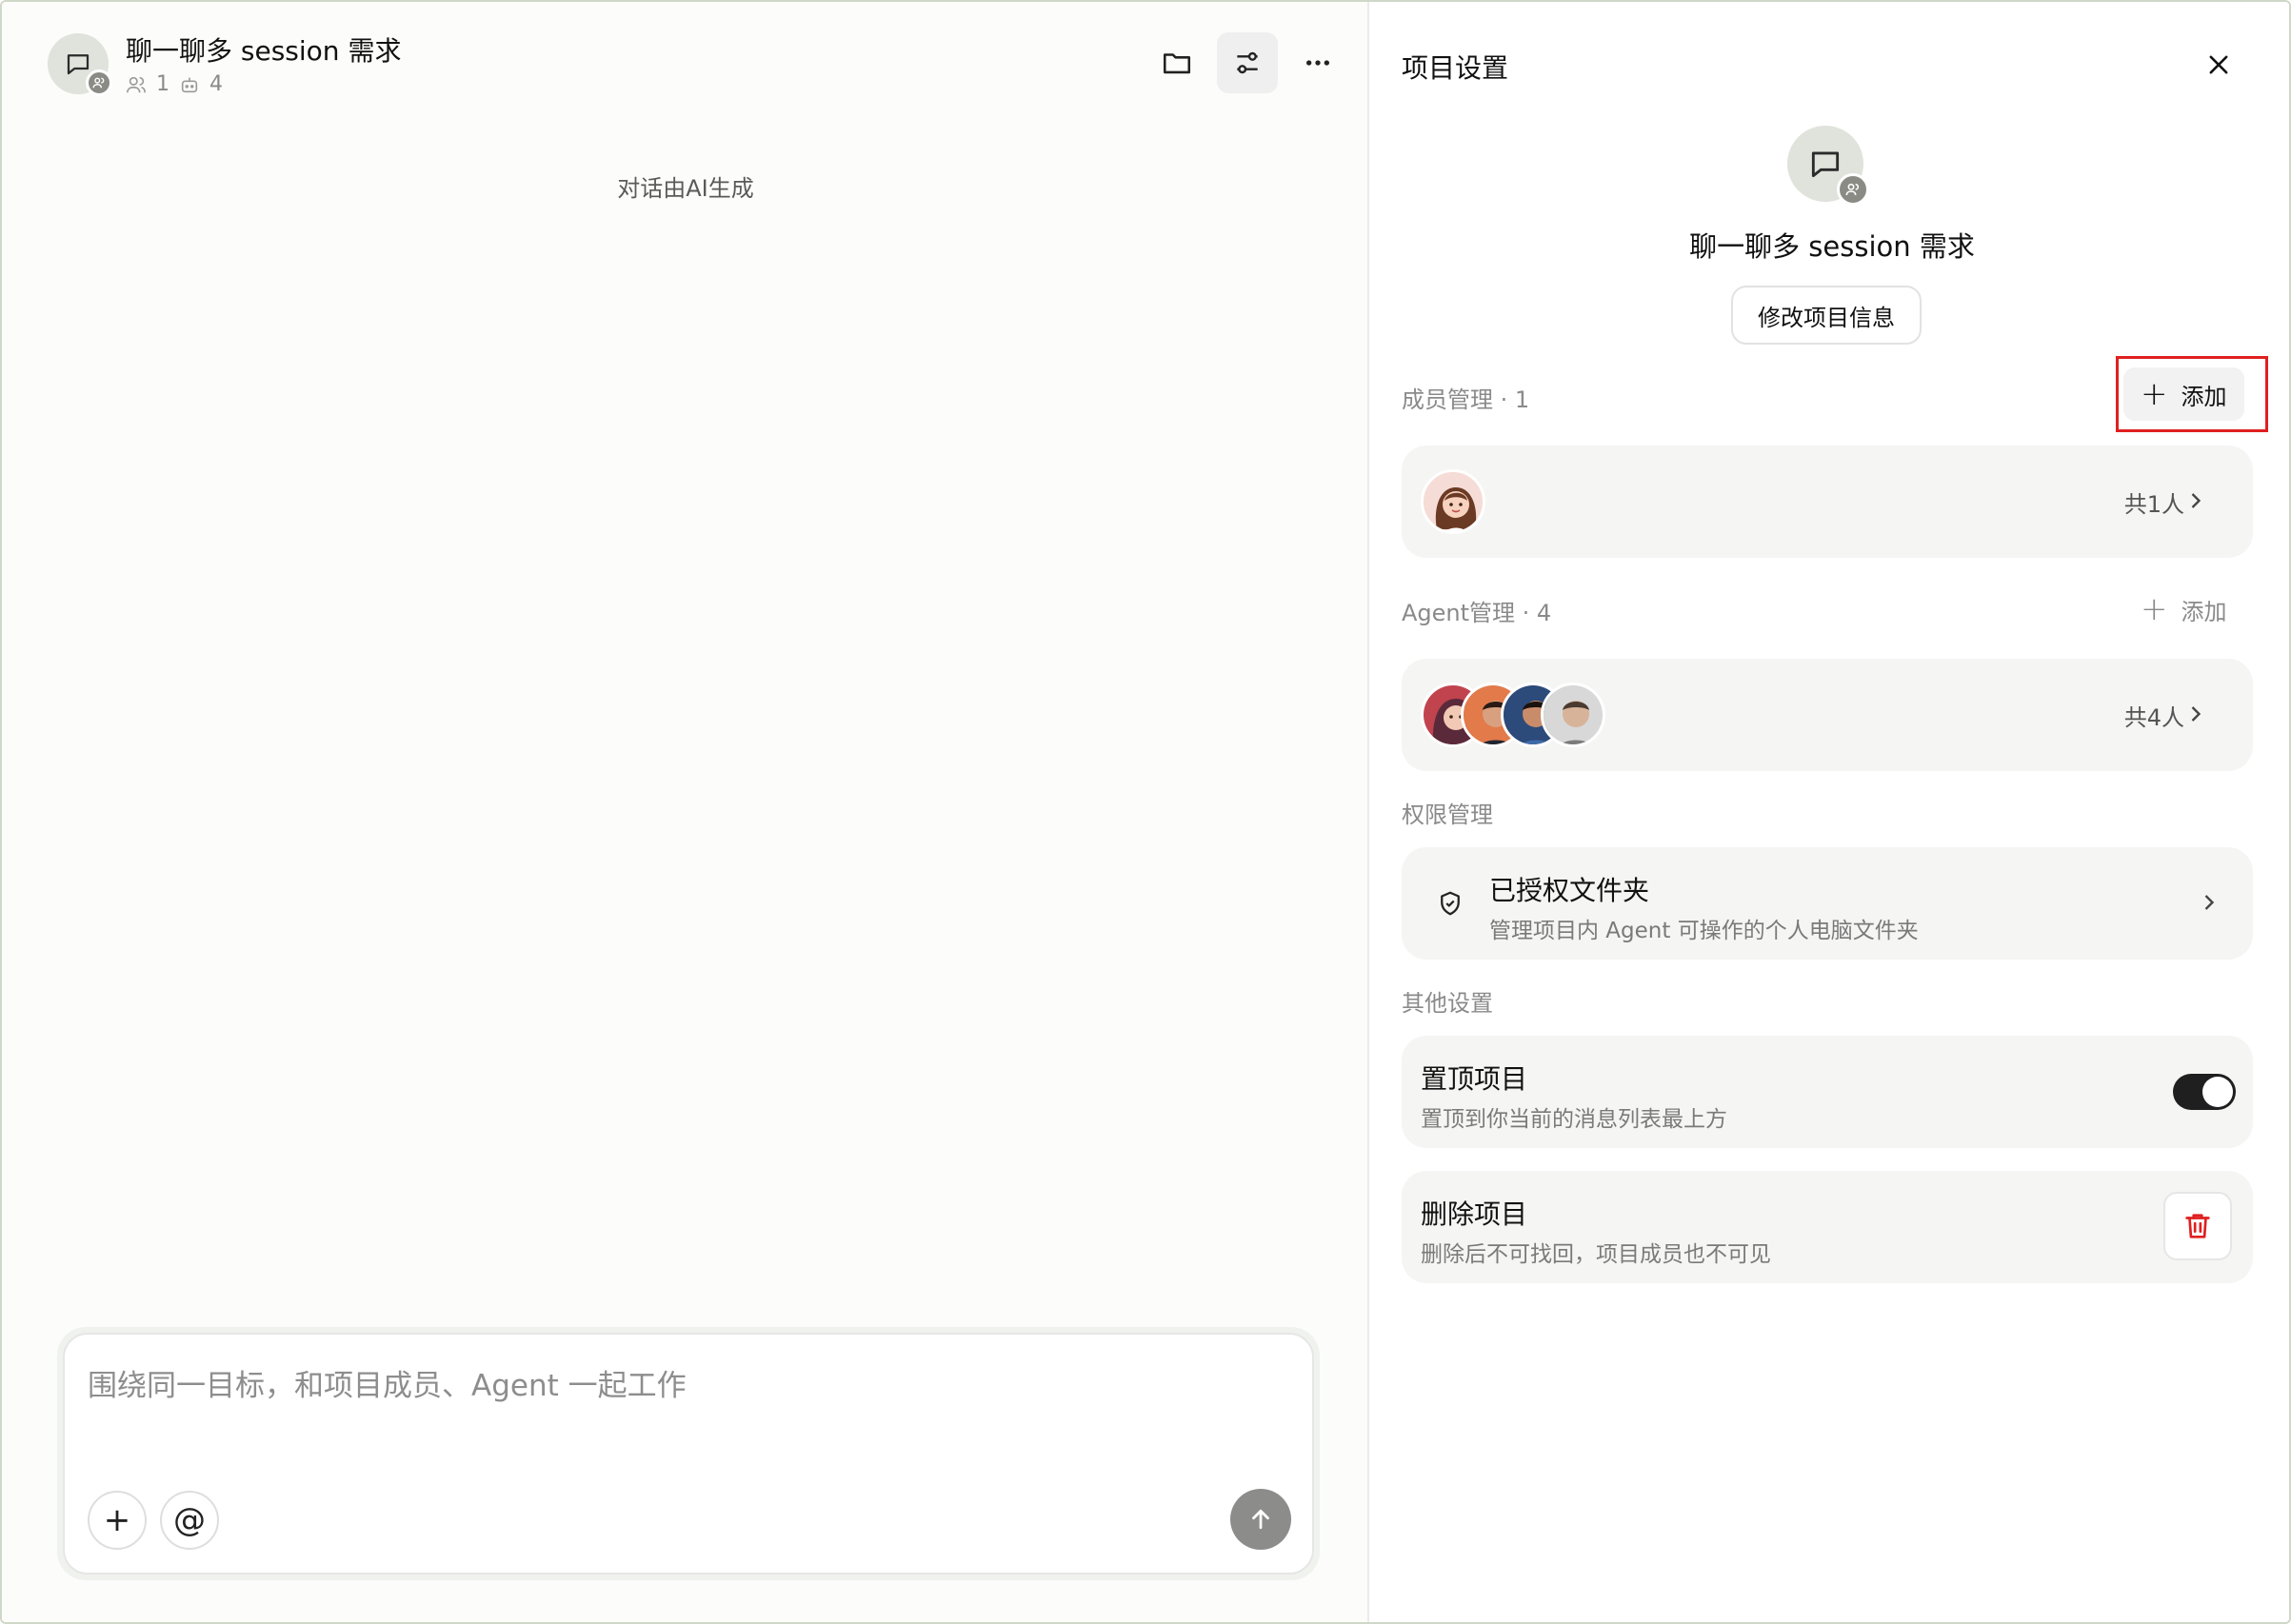 The image size is (2291, 1624). Describe the element at coordinates (1827, 1092) in the screenshot. I see `pin-project-card: 置顶项目 置顶到你当前的消息列表最上方` at that location.